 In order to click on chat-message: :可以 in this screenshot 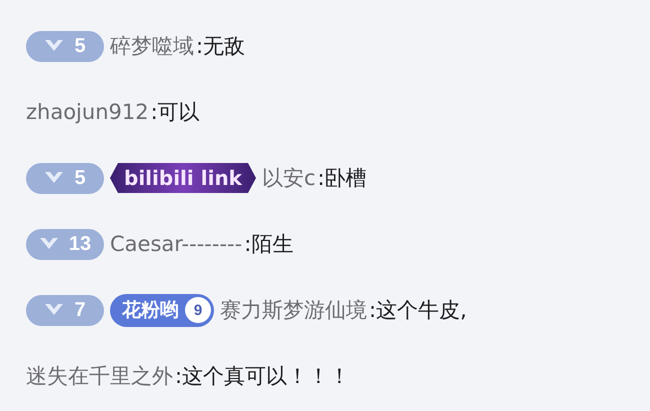, I will do `click(175, 112)`.